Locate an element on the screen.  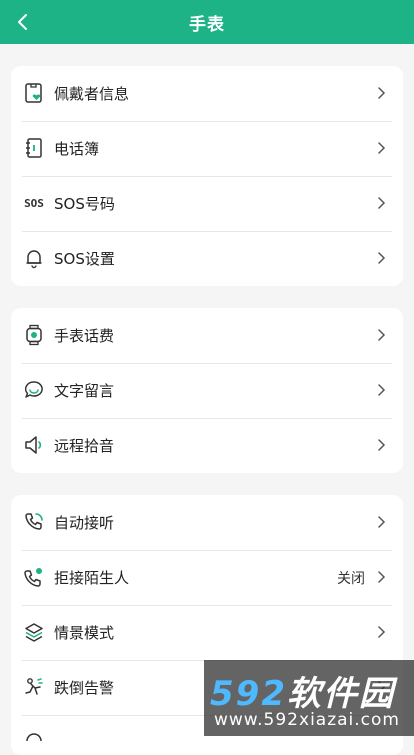
row-label: 文字留言 is located at coordinates (84, 391).